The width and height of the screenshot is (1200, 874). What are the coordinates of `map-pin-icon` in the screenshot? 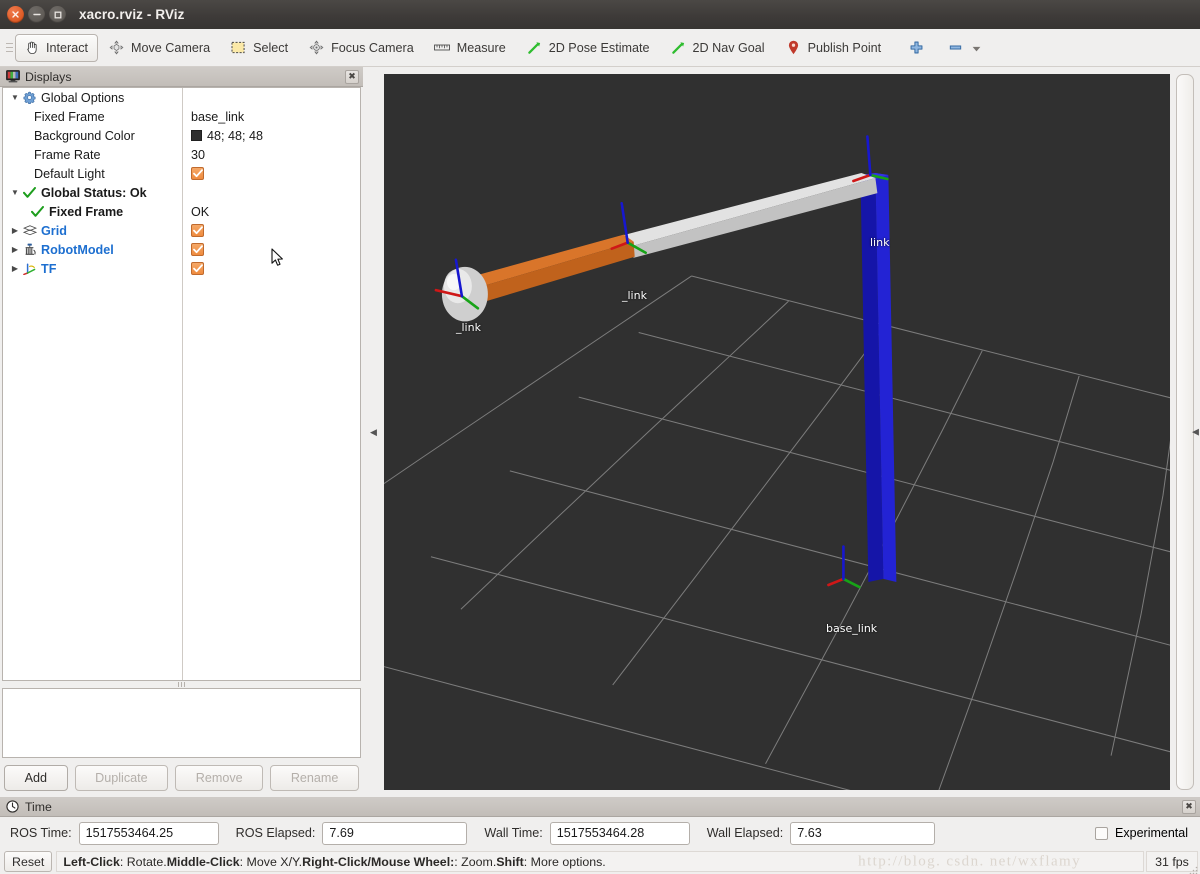 It's located at (793, 47).